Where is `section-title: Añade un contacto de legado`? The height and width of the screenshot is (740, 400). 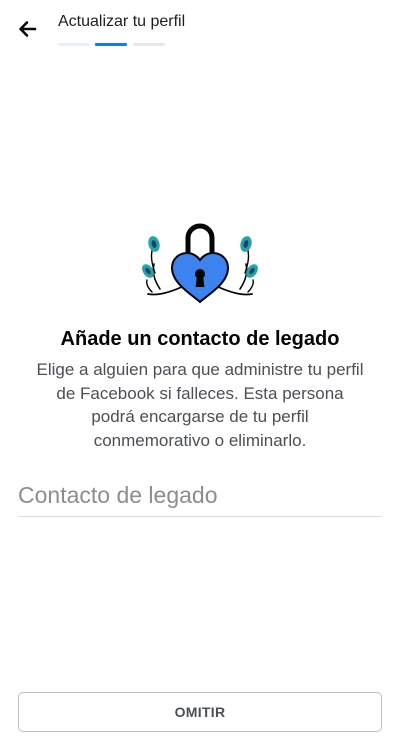
section-title: Añade un contacto de legado is located at coordinates (200, 339).